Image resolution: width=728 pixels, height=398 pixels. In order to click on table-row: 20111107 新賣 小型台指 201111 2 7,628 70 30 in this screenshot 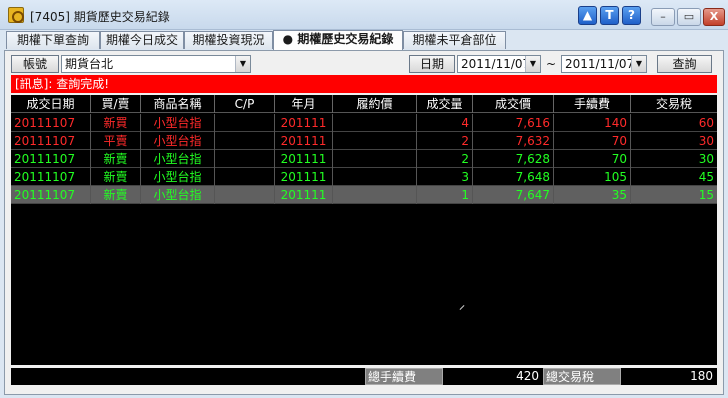, I will do `click(364, 159)`.